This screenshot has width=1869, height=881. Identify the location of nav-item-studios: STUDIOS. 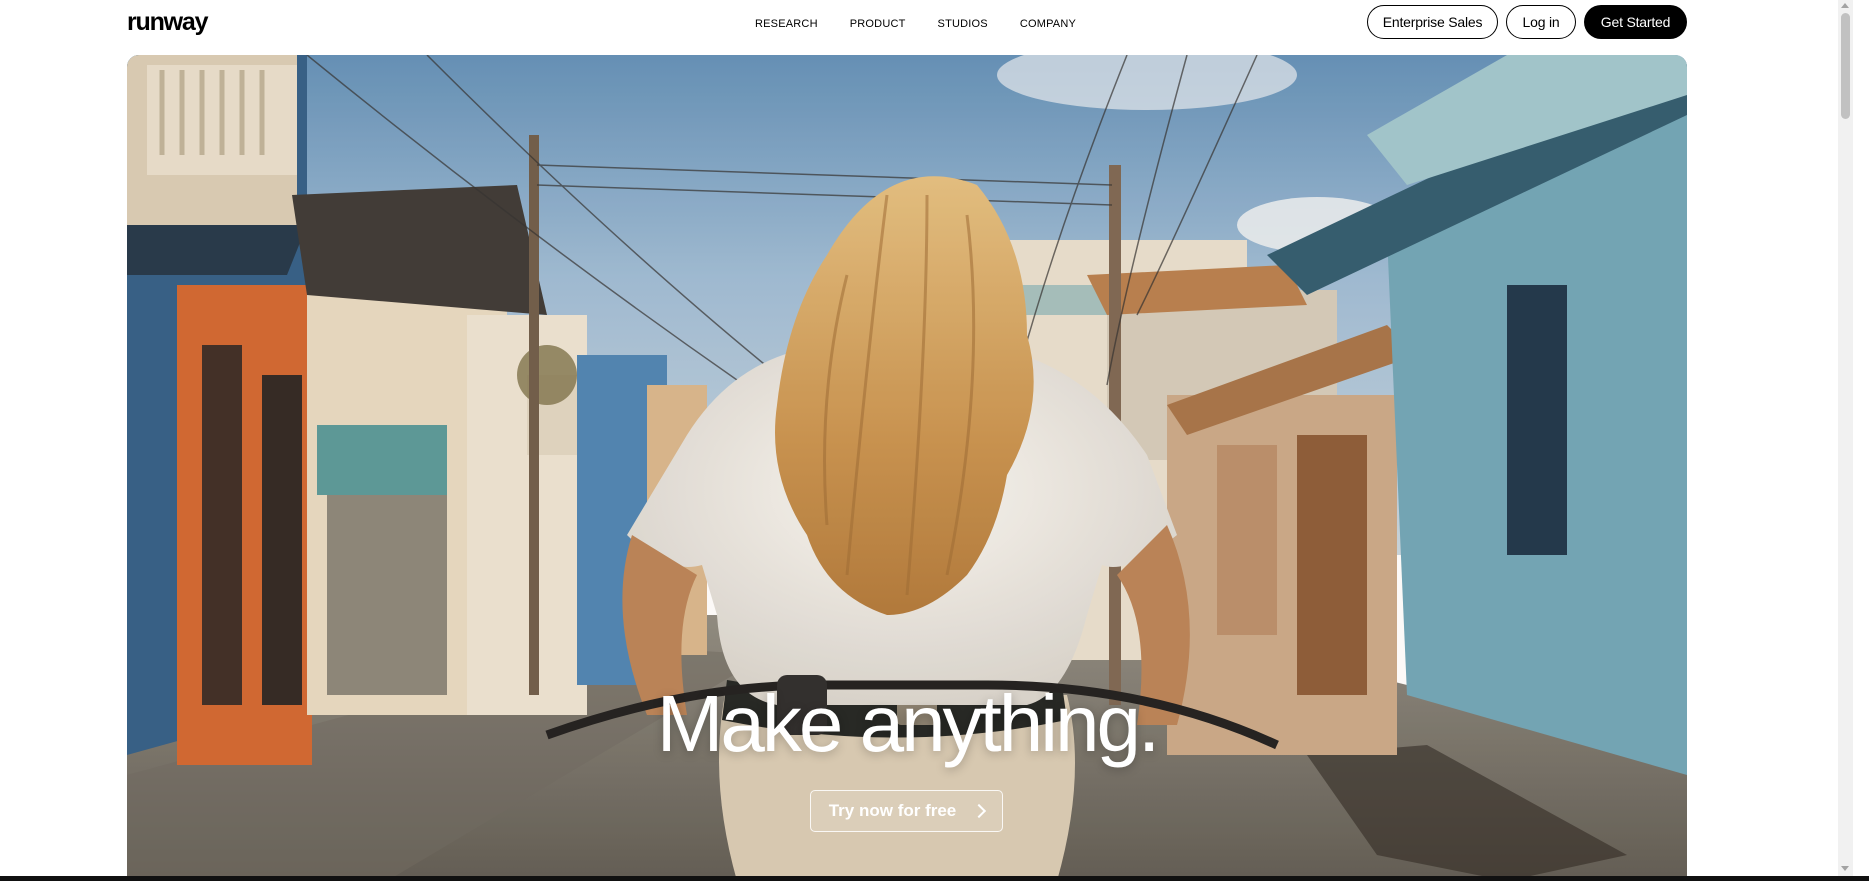
(963, 24).